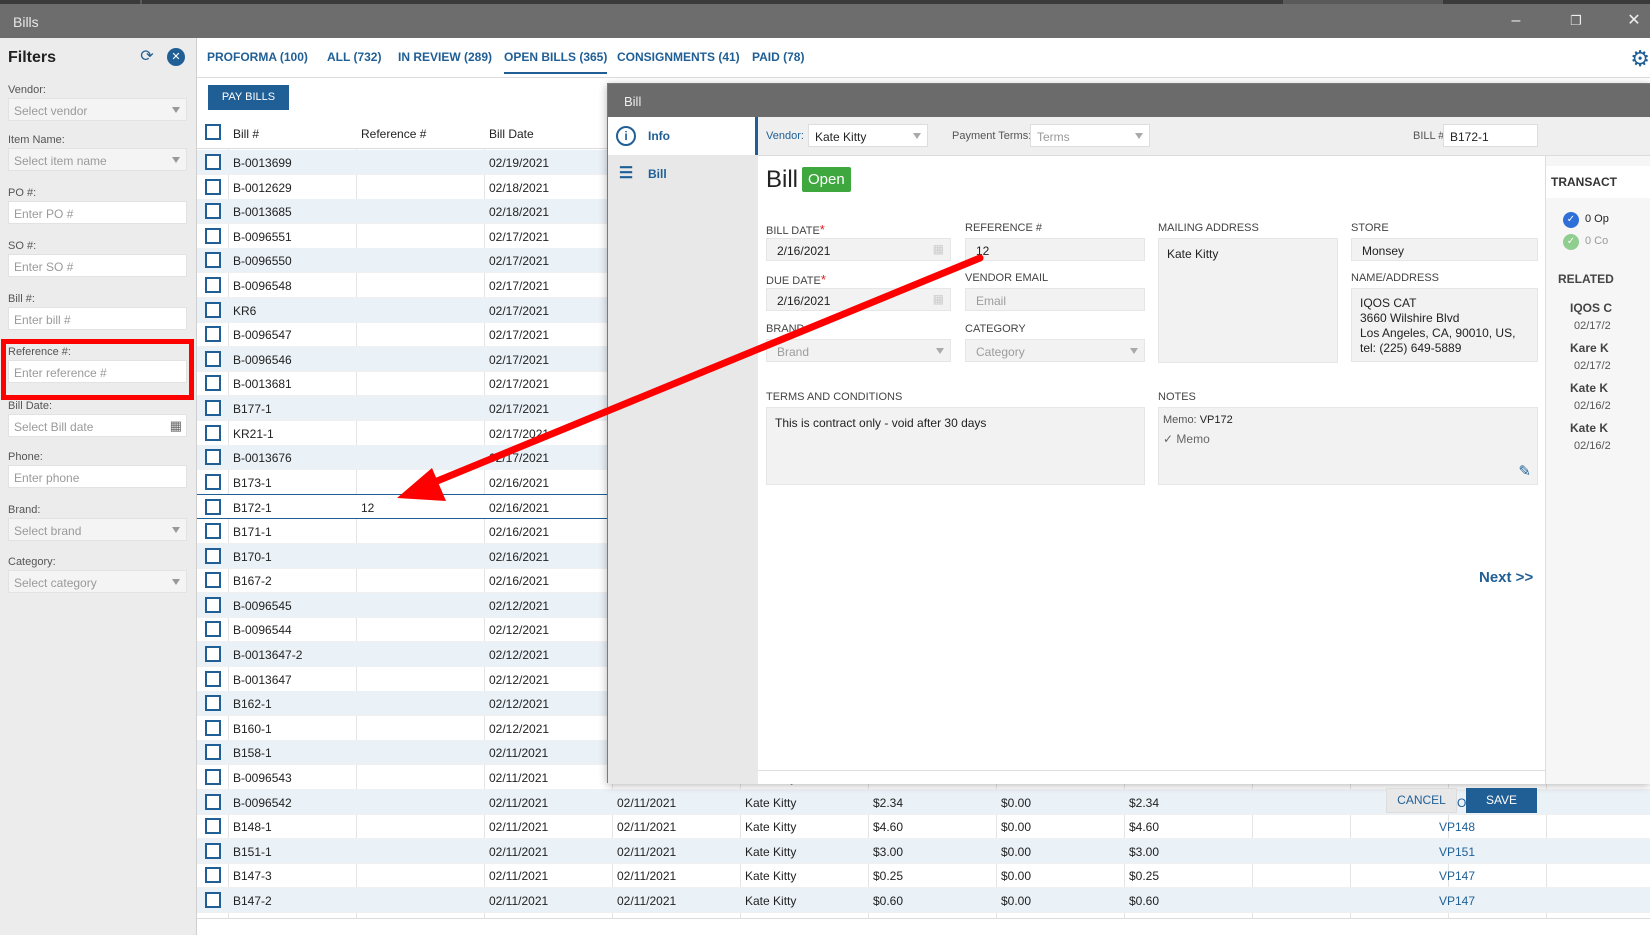 This screenshot has width=1650, height=935. I want to click on header-bill: Bill #, so click(246, 134).